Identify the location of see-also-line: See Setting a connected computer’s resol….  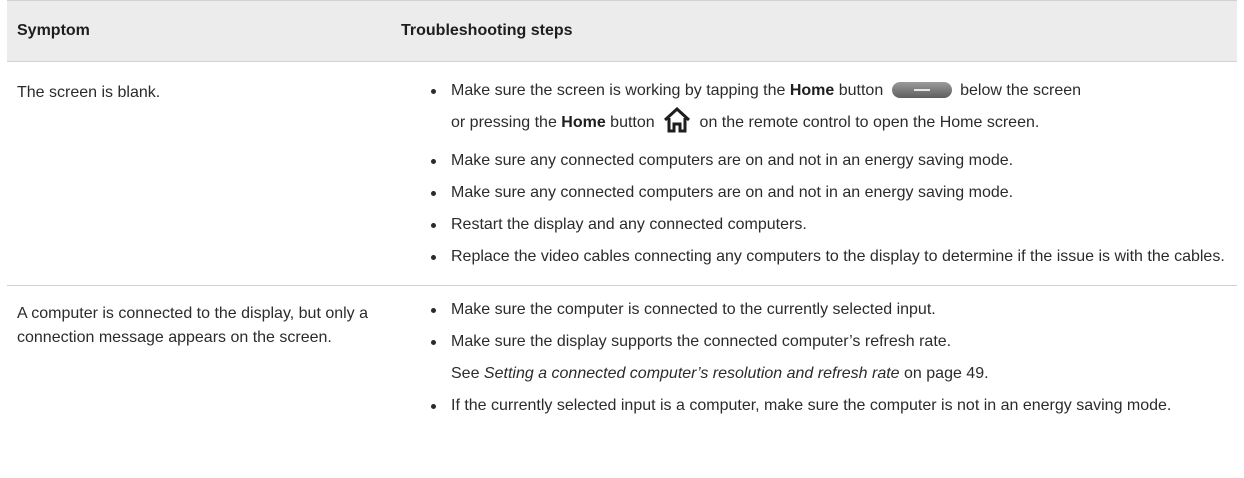
(720, 373).